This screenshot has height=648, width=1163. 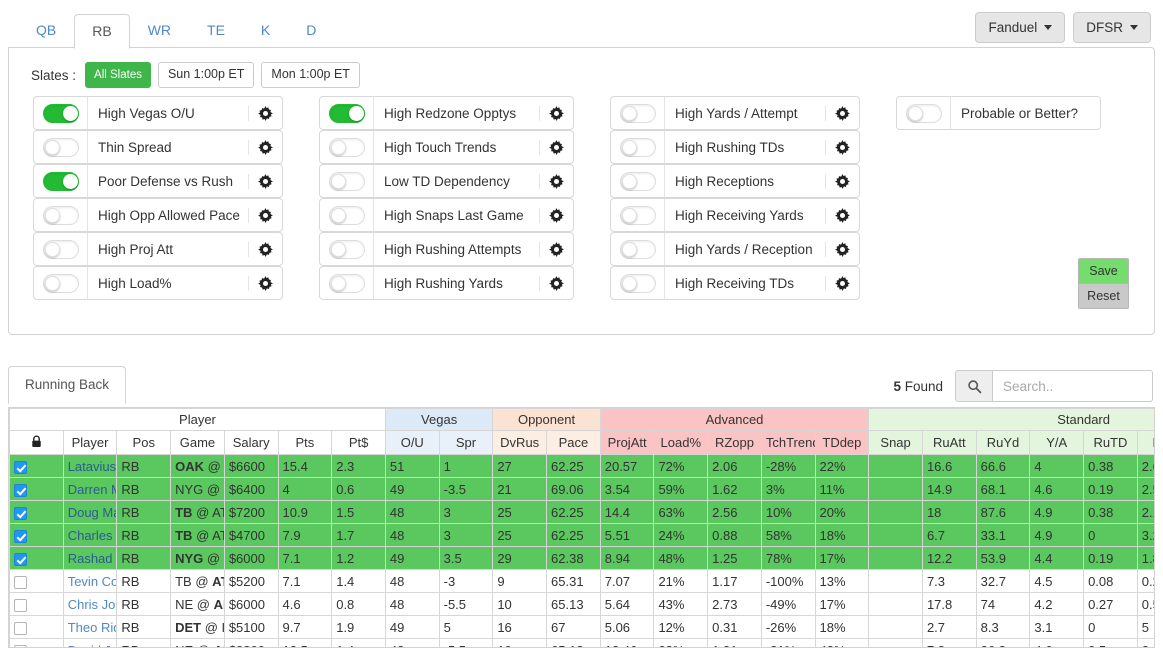 What do you see at coordinates (627, 442) in the screenshot?
I see `column-header-projatt: ProjAtt` at bounding box center [627, 442].